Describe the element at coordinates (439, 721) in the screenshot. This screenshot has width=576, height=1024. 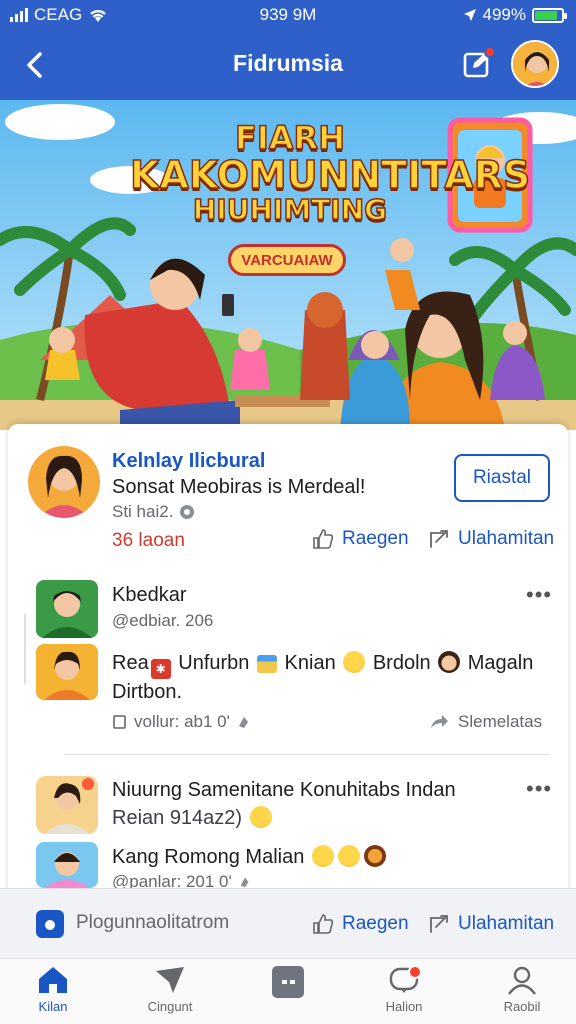
I see `reply-arrow-icon` at that location.